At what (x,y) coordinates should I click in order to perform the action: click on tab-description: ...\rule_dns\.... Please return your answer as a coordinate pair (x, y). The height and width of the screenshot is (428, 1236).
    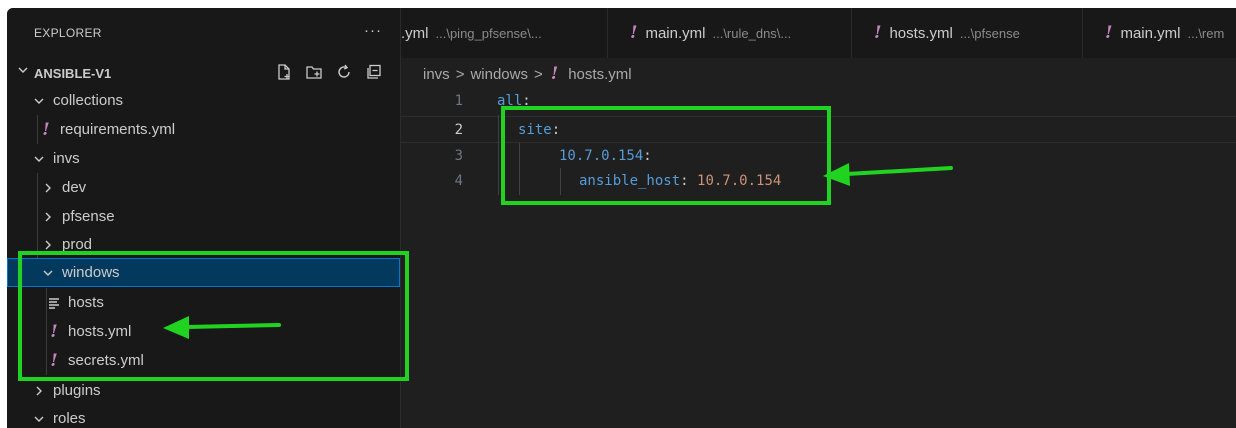
    Looking at the image, I should click on (752, 33).